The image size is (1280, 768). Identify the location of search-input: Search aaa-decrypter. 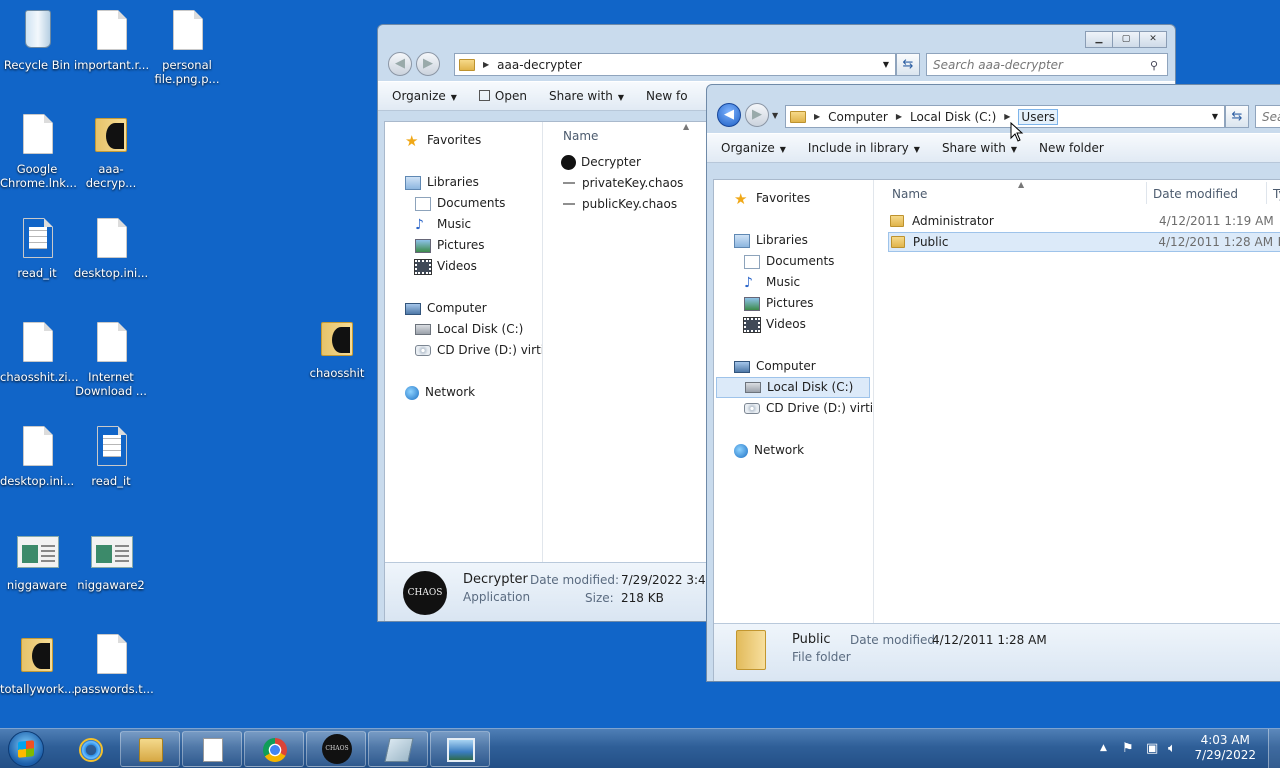
(1047, 64).